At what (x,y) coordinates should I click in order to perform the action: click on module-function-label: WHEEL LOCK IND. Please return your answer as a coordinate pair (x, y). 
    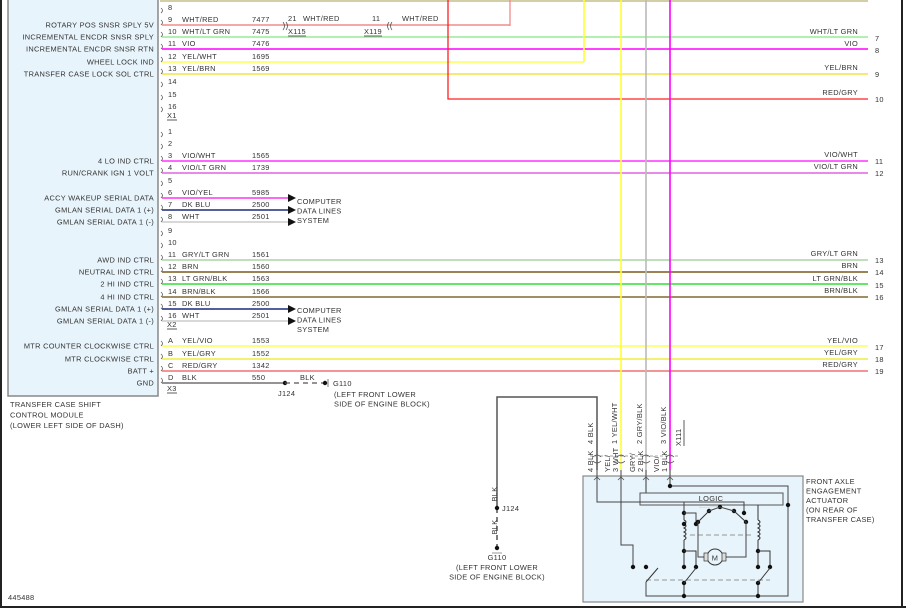
    Looking at the image, I should click on (120, 62).